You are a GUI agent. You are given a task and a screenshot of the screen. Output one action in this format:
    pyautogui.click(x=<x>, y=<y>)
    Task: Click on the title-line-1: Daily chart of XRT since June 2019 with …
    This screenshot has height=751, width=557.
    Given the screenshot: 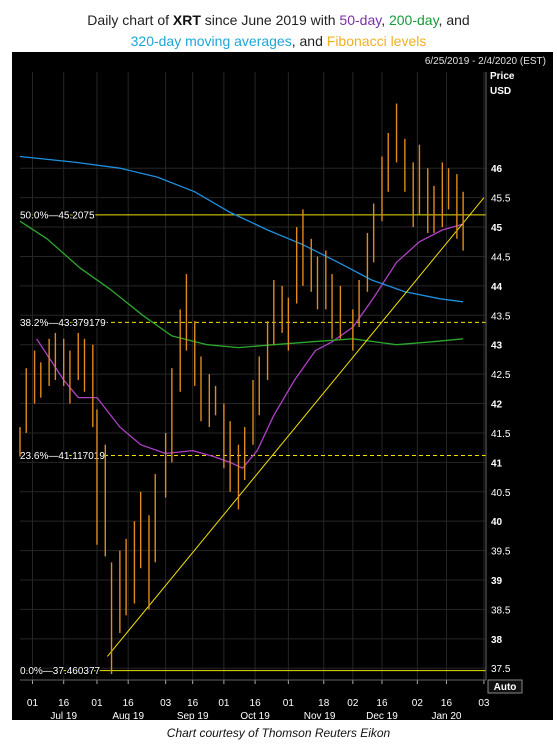 What is the action you would take?
    pyautogui.click(x=278, y=20)
    